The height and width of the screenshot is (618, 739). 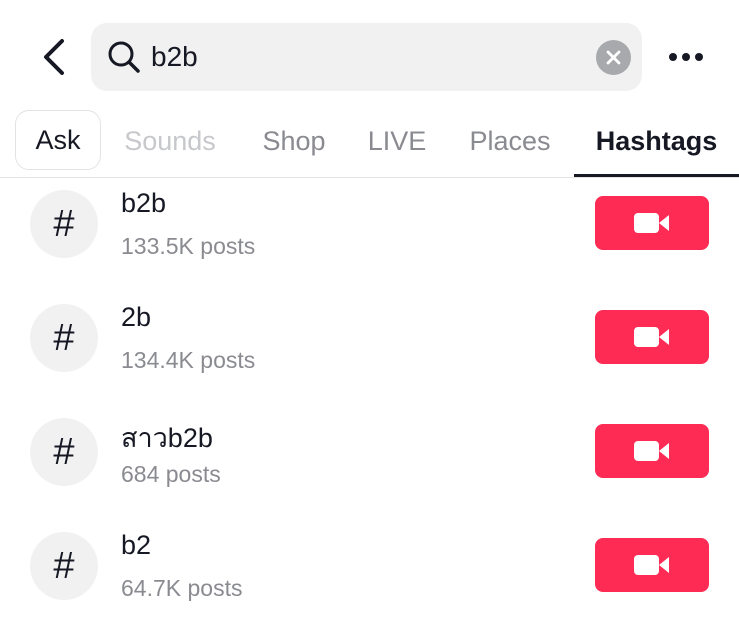 I want to click on search-tabs: Ask Sounds Shop LIVE Places Hashtags, so click(x=369, y=143).